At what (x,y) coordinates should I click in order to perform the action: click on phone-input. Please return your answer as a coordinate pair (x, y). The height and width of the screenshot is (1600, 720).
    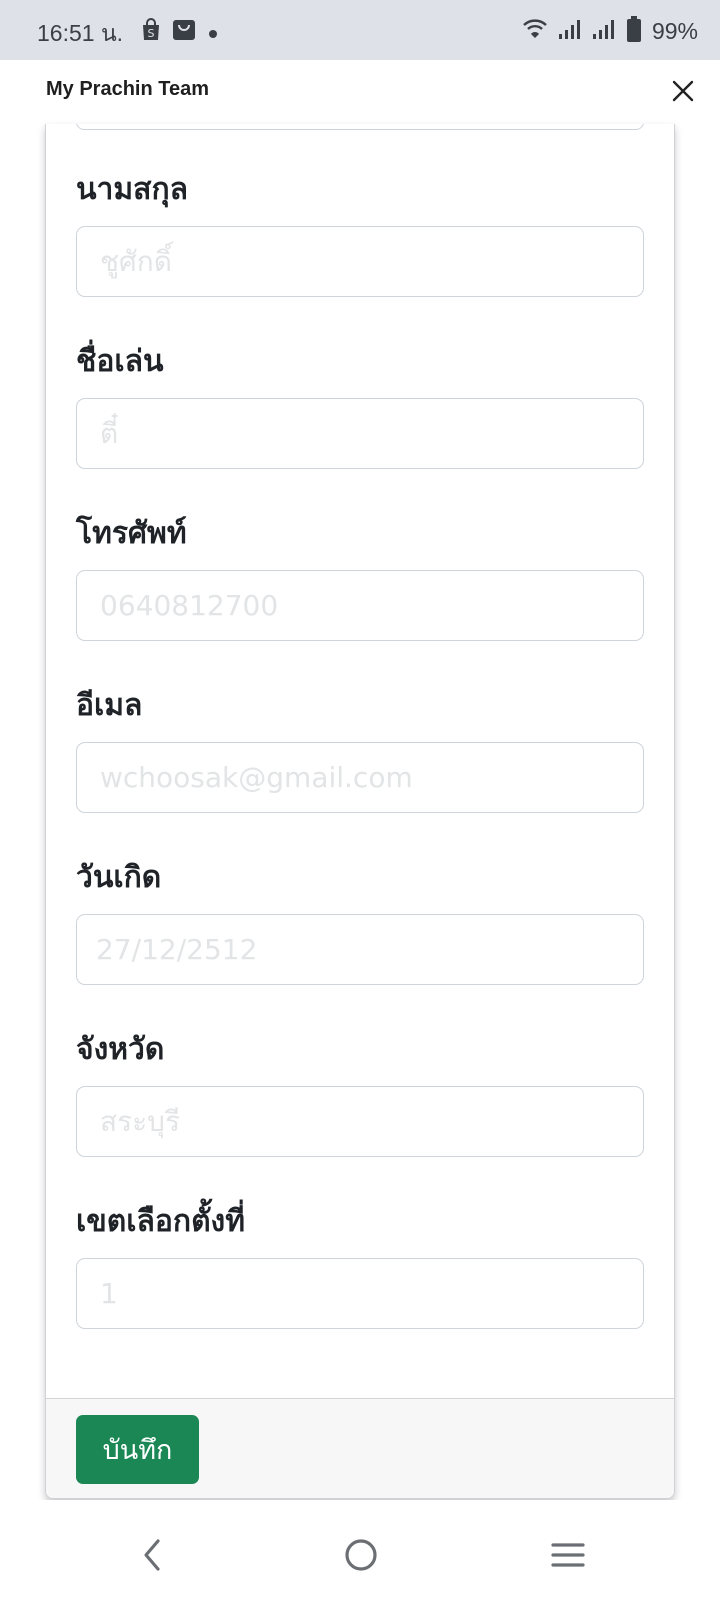
    Looking at the image, I should click on (360, 605).